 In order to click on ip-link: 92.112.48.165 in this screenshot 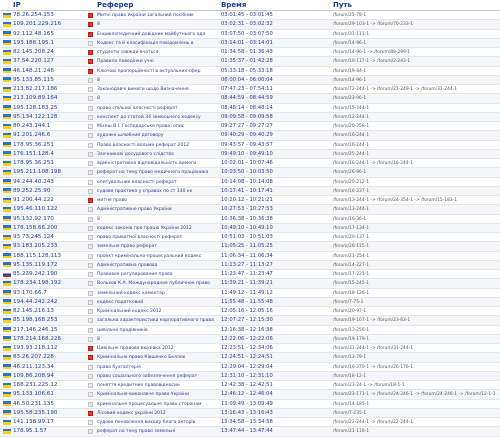, I will do `click(47, 34)`.